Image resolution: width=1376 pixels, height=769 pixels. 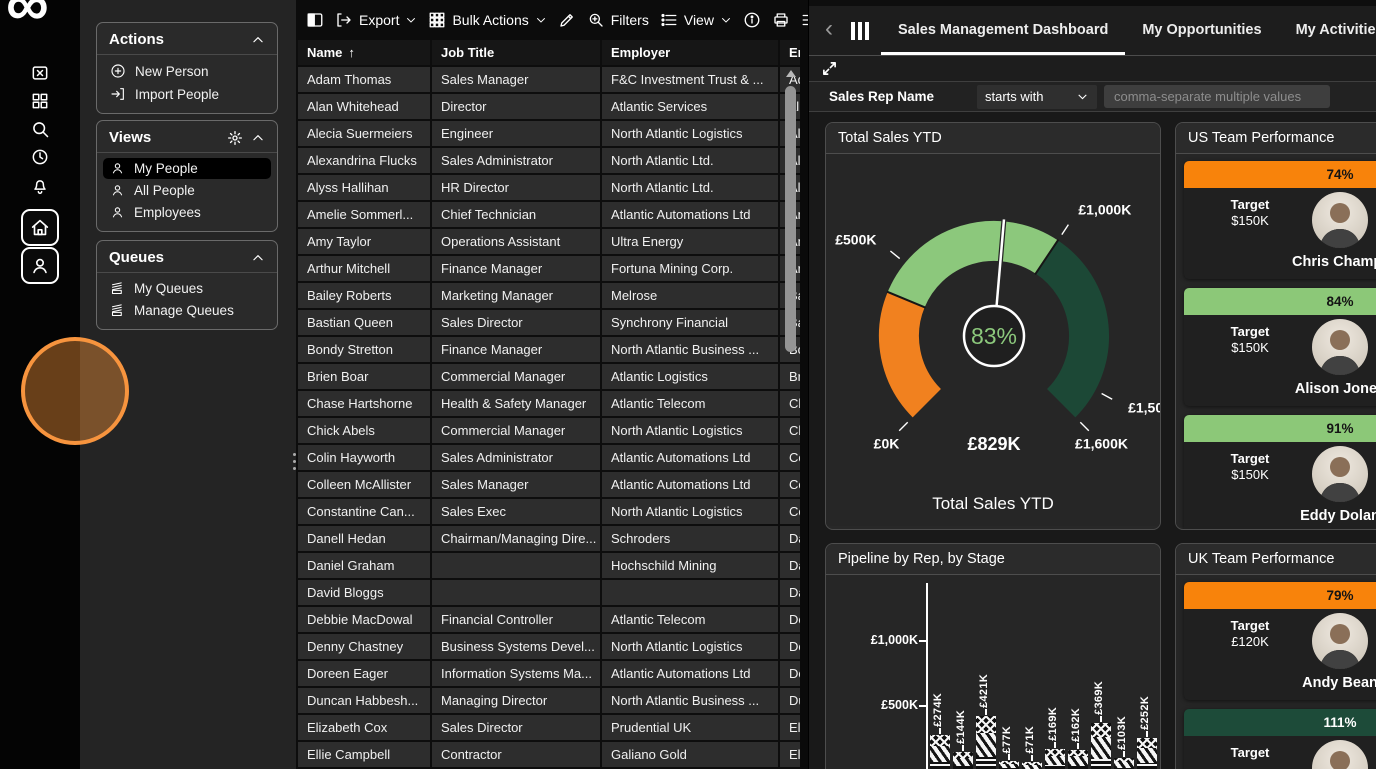 I want to click on tab-my-opportunities: My Opportunities, so click(x=1201, y=30).